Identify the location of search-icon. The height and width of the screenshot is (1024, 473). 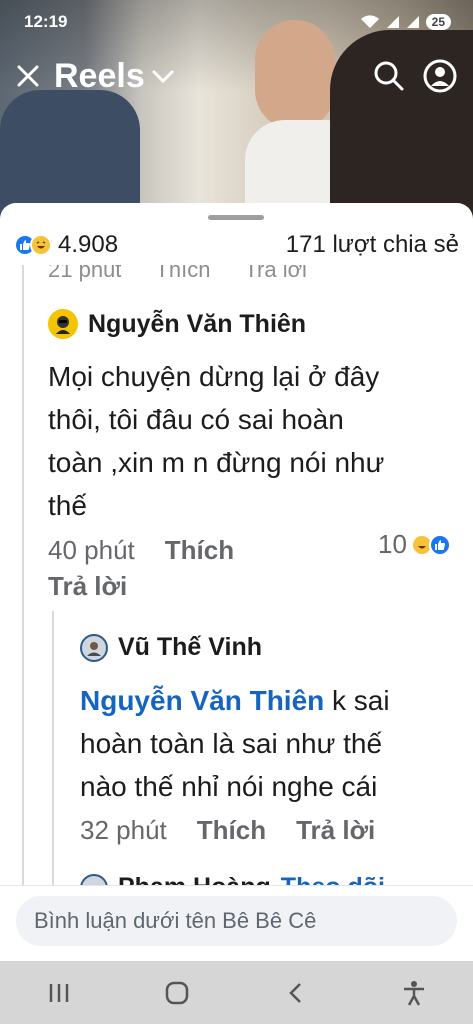
(389, 76).